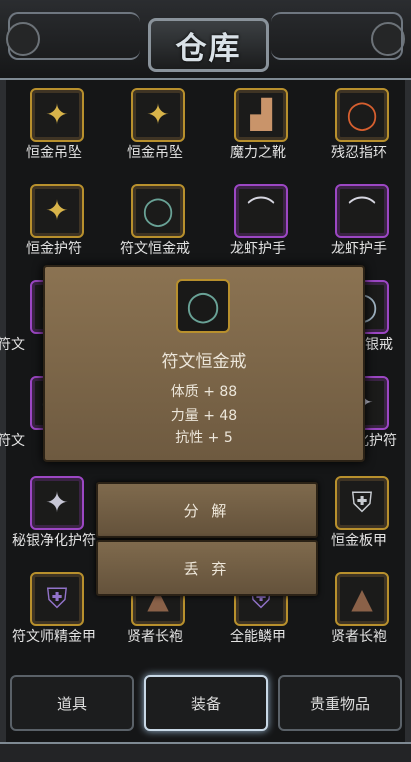 The height and width of the screenshot is (762, 411). Describe the element at coordinates (204, 416) in the screenshot. I see `detail-stat: 力量 + 48` at that location.